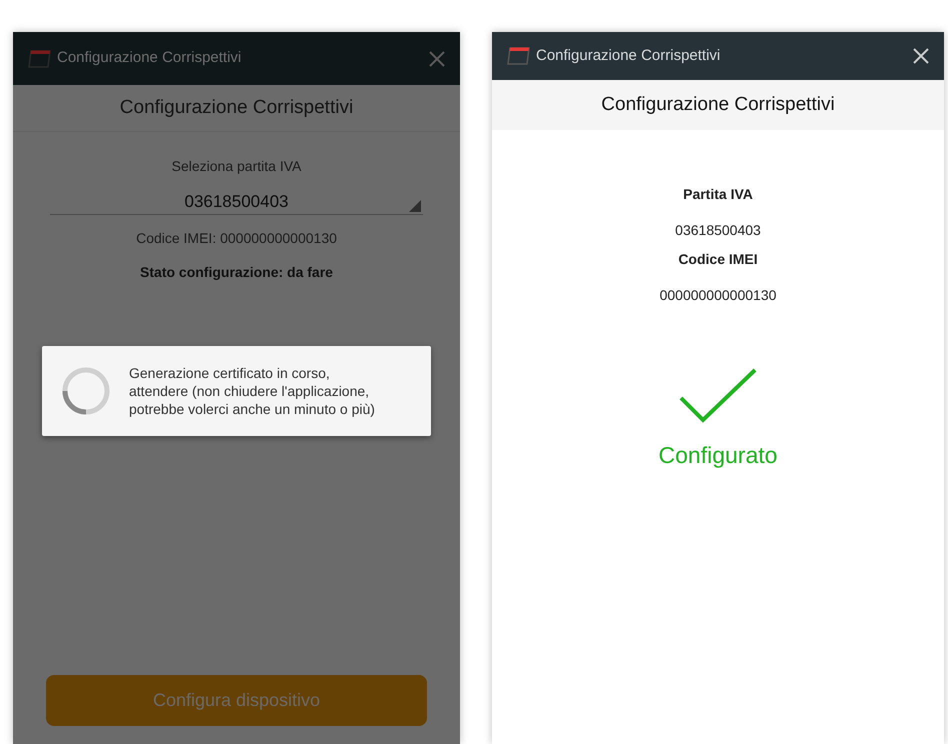  What do you see at coordinates (718, 230) in the screenshot?
I see `field-value: 03618500403` at bounding box center [718, 230].